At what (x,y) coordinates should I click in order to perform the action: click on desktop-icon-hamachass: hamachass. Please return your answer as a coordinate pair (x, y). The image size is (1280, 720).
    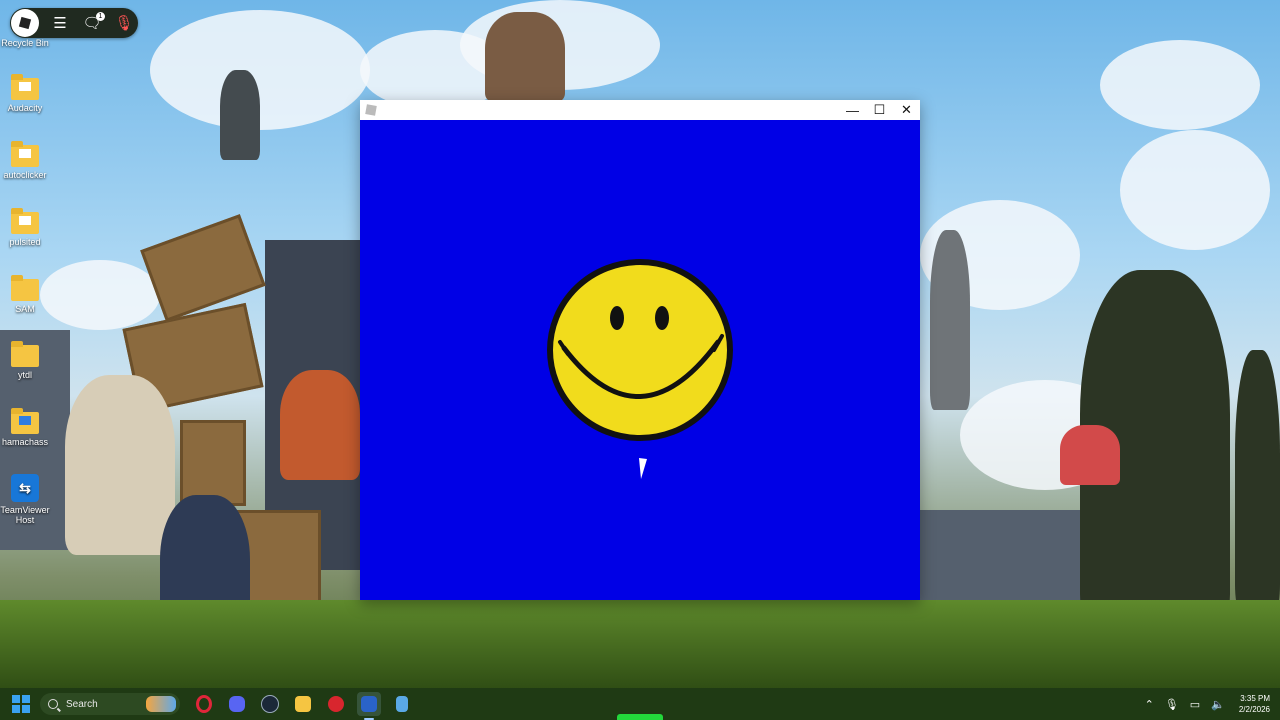
    Looking at the image, I should click on (25, 427).